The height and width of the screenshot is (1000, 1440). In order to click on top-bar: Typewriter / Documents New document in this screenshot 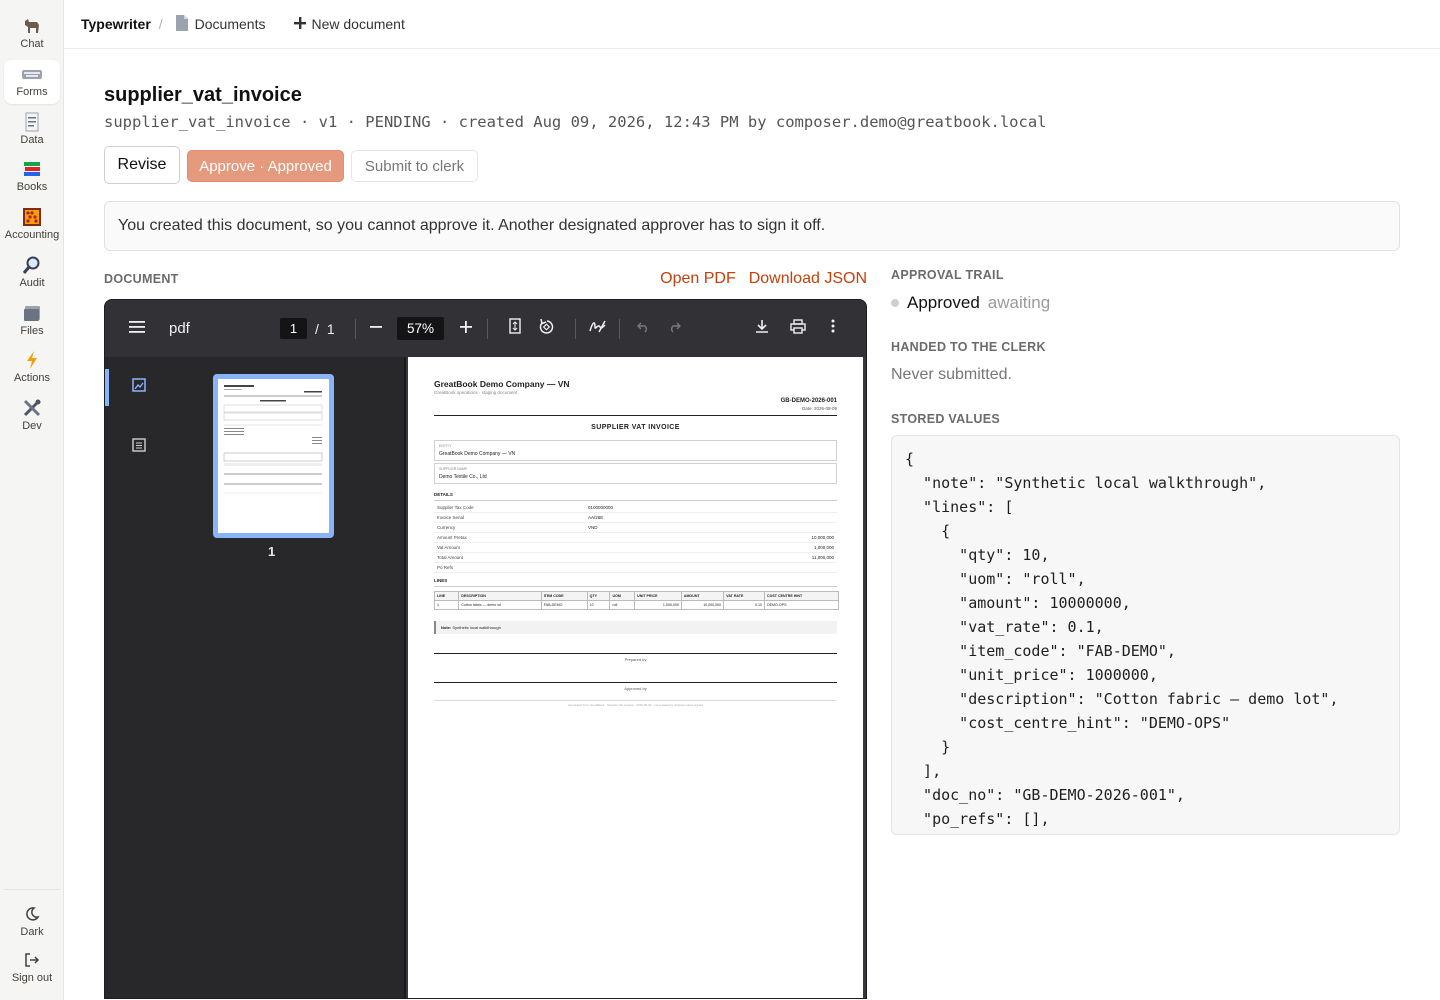, I will do `click(752, 24)`.